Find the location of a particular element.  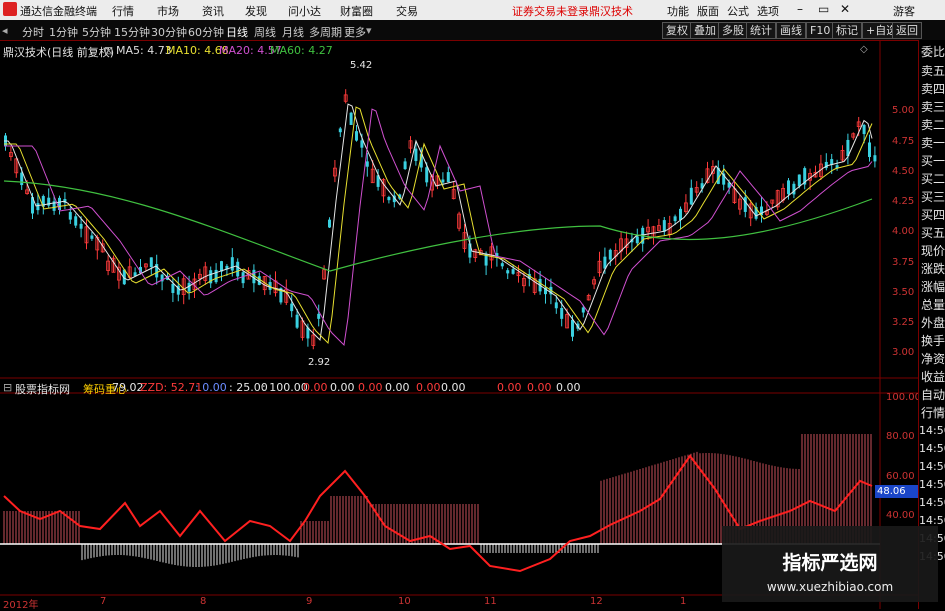

toolbar-left-arrow-icon: ◂ is located at coordinates (5, 30).